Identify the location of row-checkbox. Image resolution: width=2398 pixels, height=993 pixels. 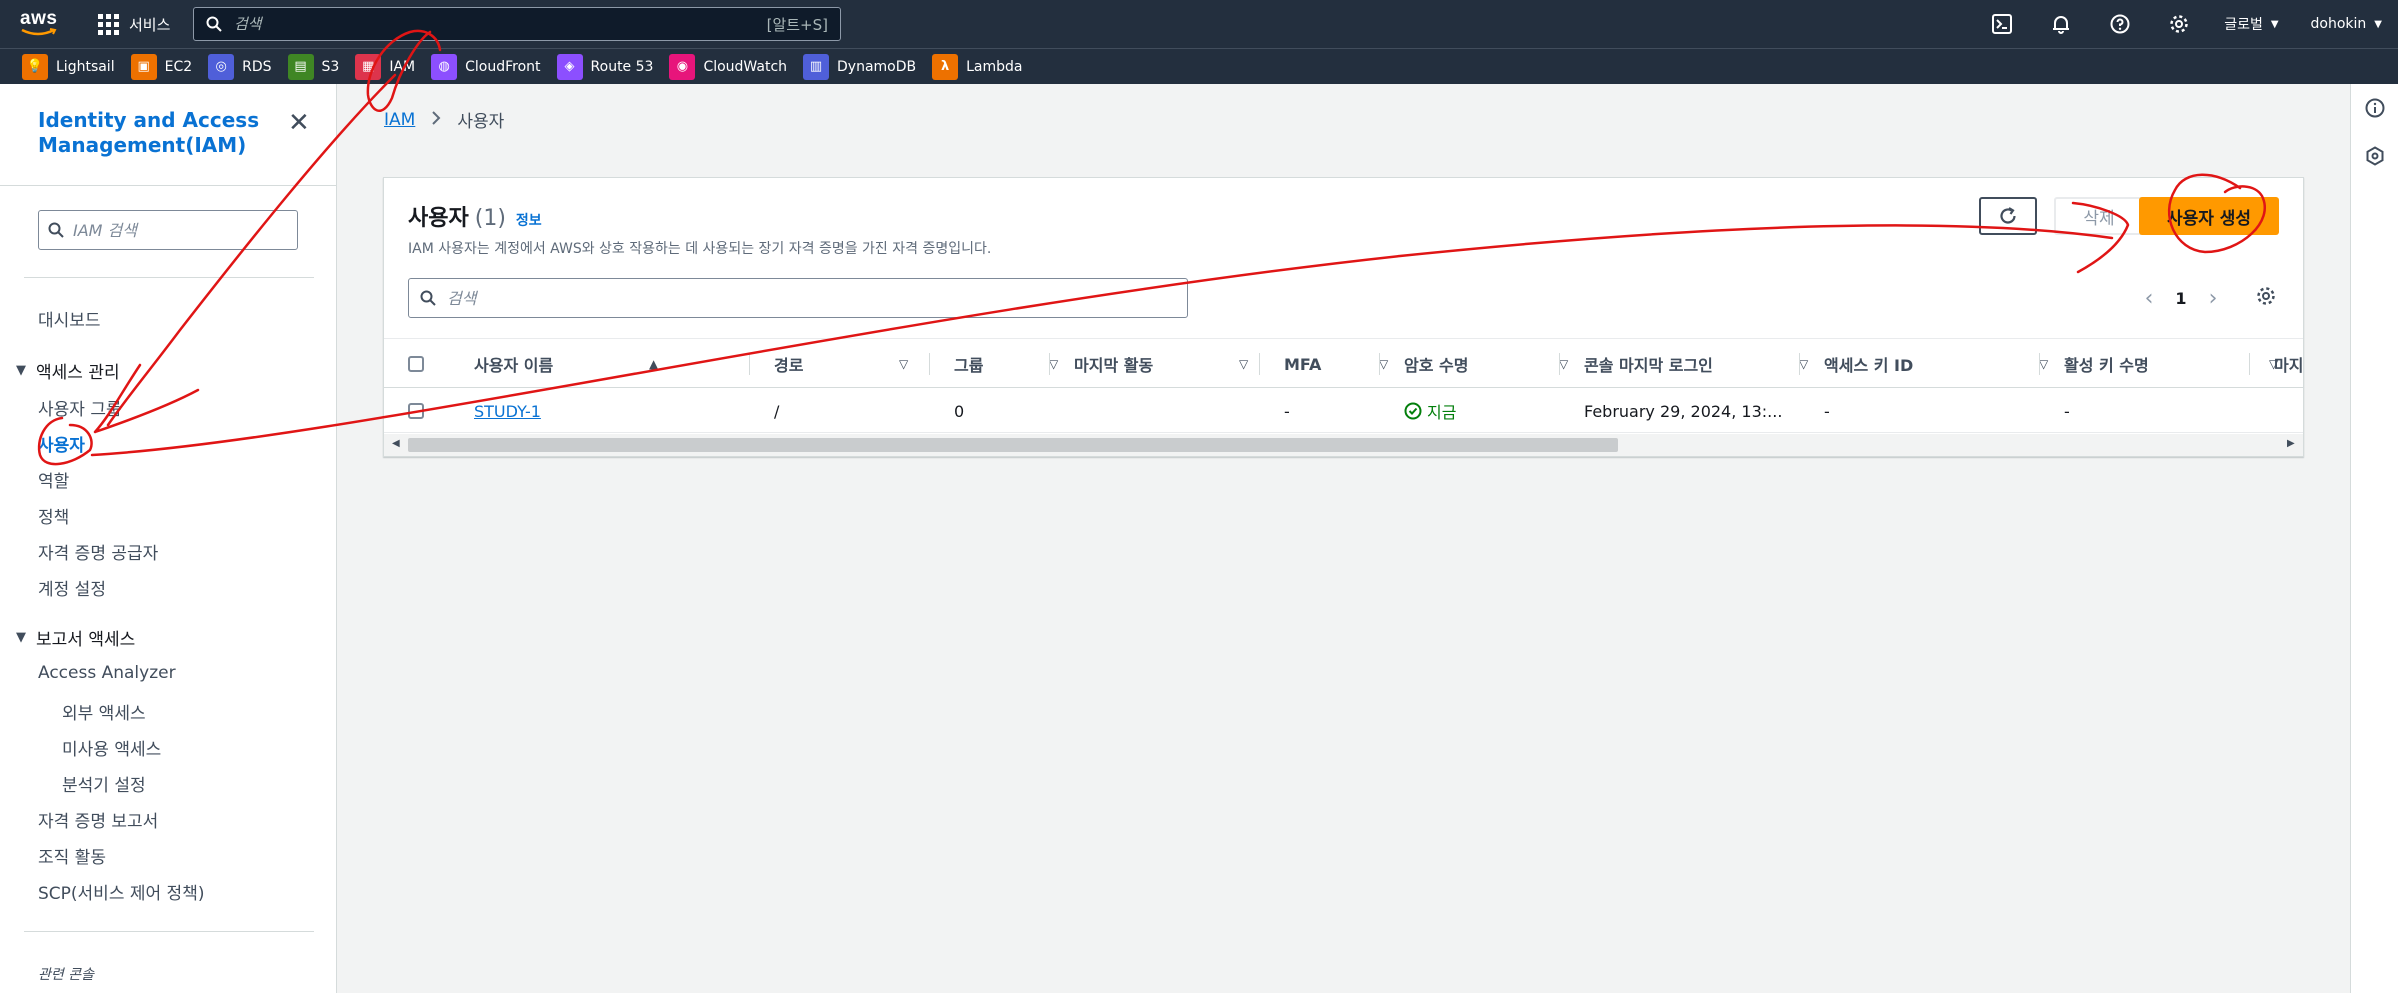
(416, 411).